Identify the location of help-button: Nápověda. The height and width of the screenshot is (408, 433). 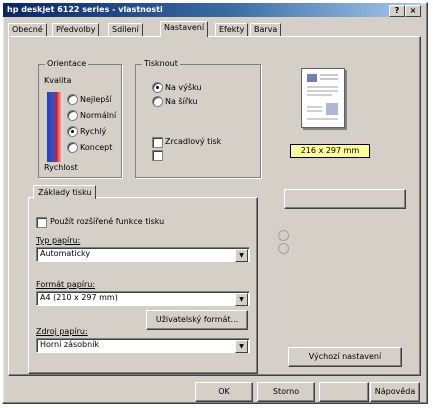
(395, 392).